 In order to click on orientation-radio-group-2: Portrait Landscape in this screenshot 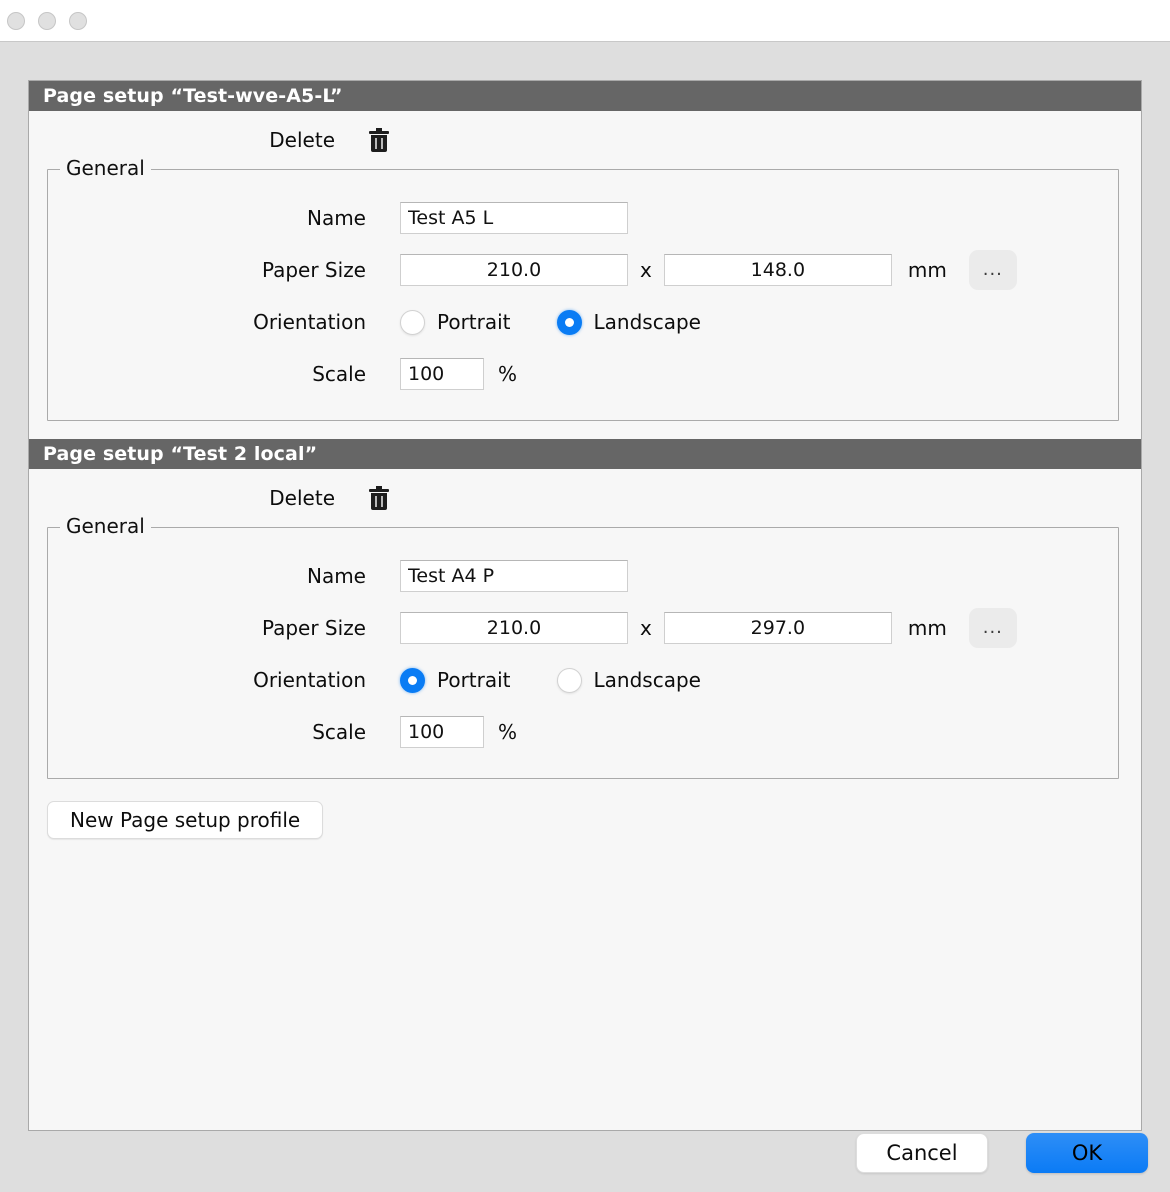, I will do `click(573, 680)`.